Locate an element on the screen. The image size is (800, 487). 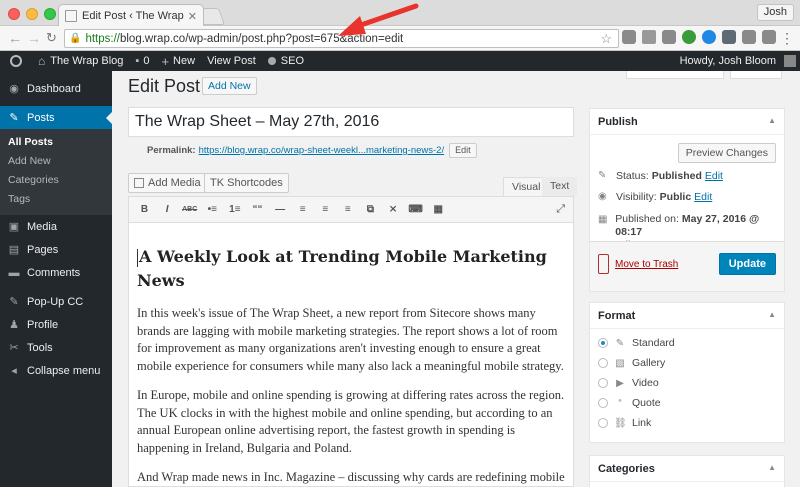
mail-icon is located at coordinates (769, 37).